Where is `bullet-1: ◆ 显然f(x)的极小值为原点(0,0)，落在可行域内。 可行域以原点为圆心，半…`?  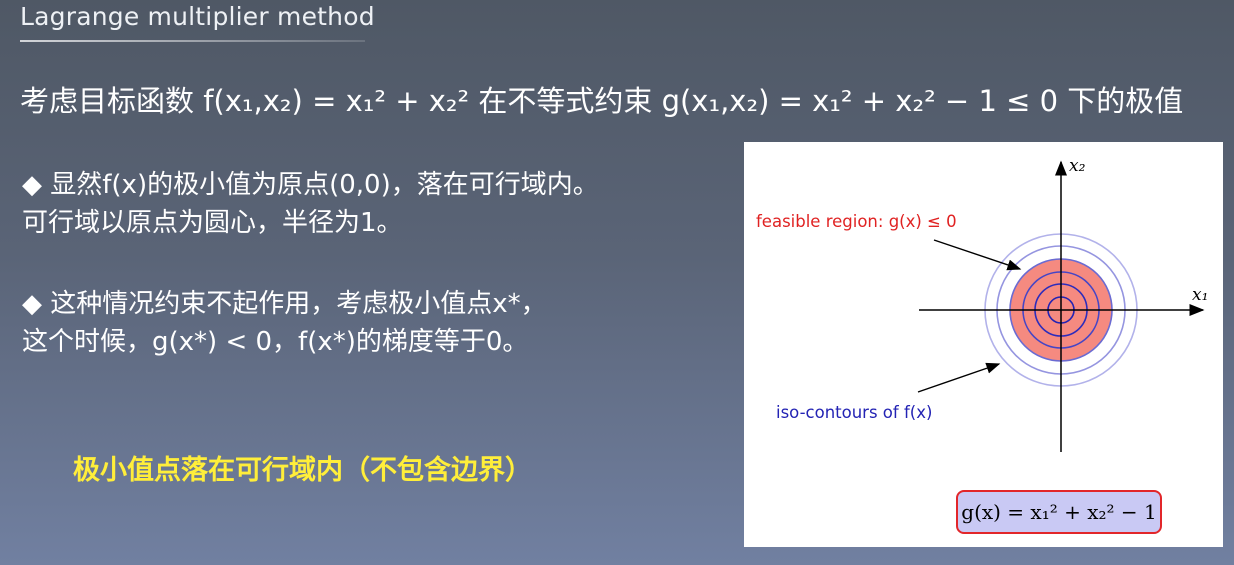
bullet-1: ◆ 显然f(x)的极小值为原点(0,0)，落在可行域内。 可行域以原点为圆心，半… is located at coordinates (310, 204).